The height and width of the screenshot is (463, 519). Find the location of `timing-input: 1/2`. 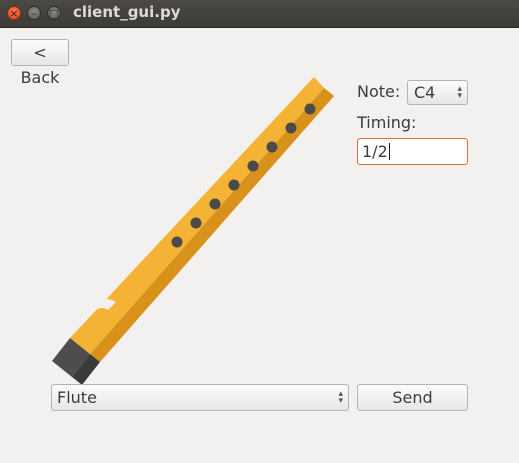

timing-input: 1/2 is located at coordinates (412, 151).